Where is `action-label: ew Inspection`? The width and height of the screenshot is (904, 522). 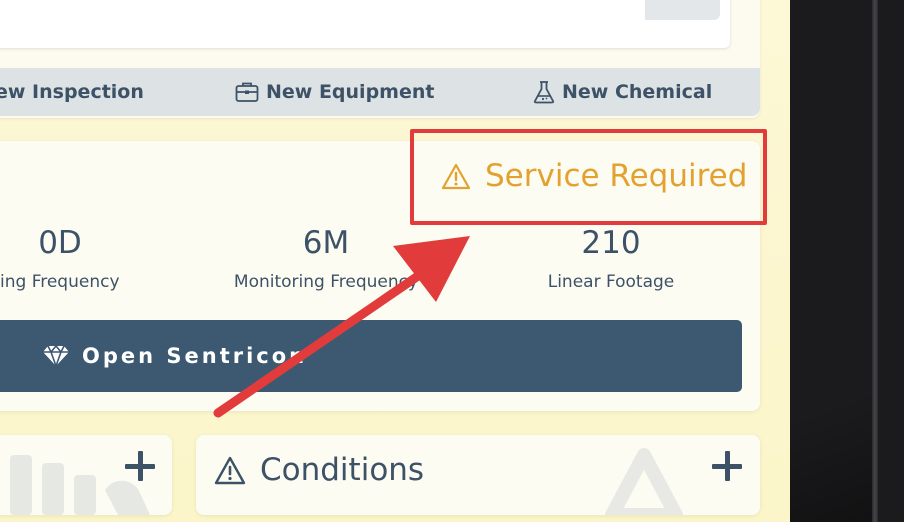 action-label: ew Inspection is located at coordinates (72, 92).